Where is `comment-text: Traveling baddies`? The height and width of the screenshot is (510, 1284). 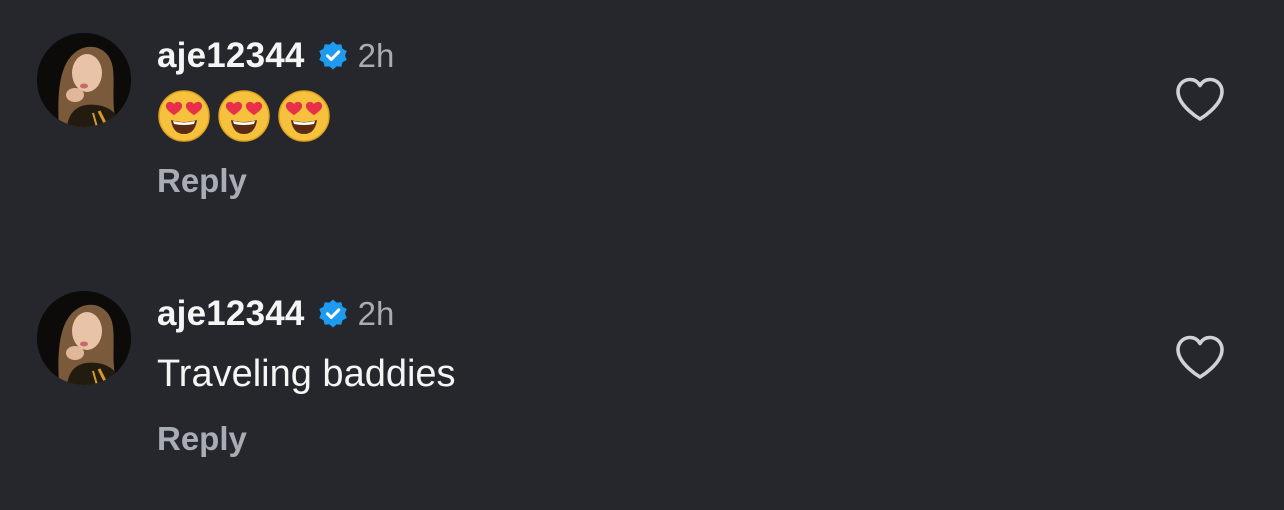 comment-text: Traveling baddies is located at coordinates (306, 374).